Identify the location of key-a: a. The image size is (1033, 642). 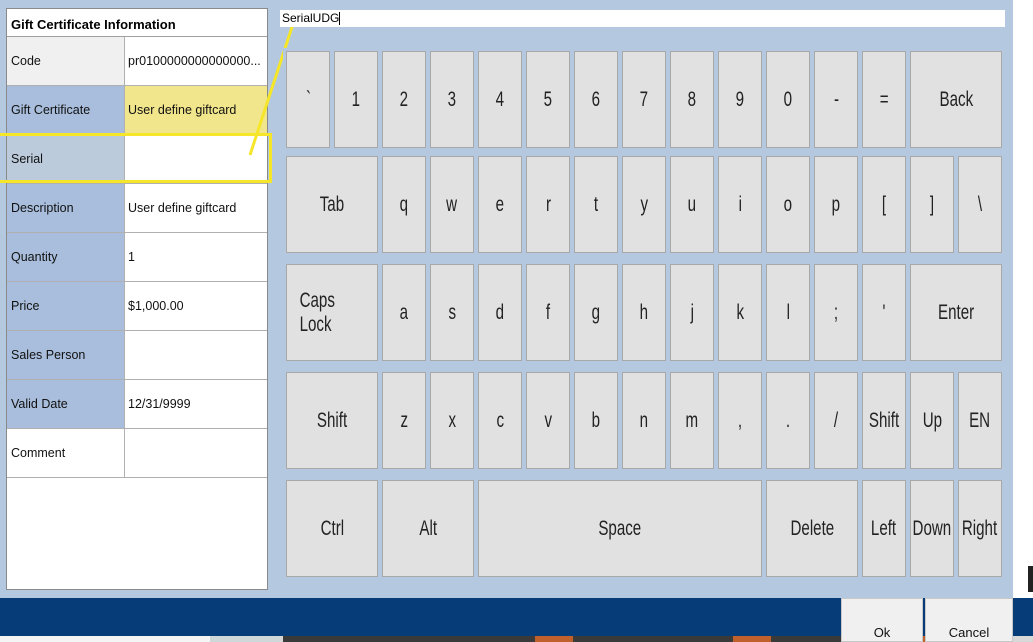
(404, 312).